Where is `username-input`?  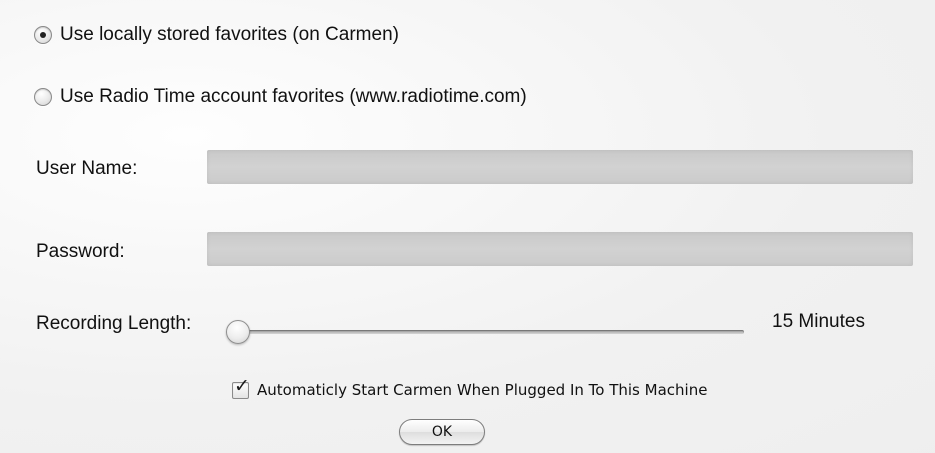
username-input is located at coordinates (560, 167).